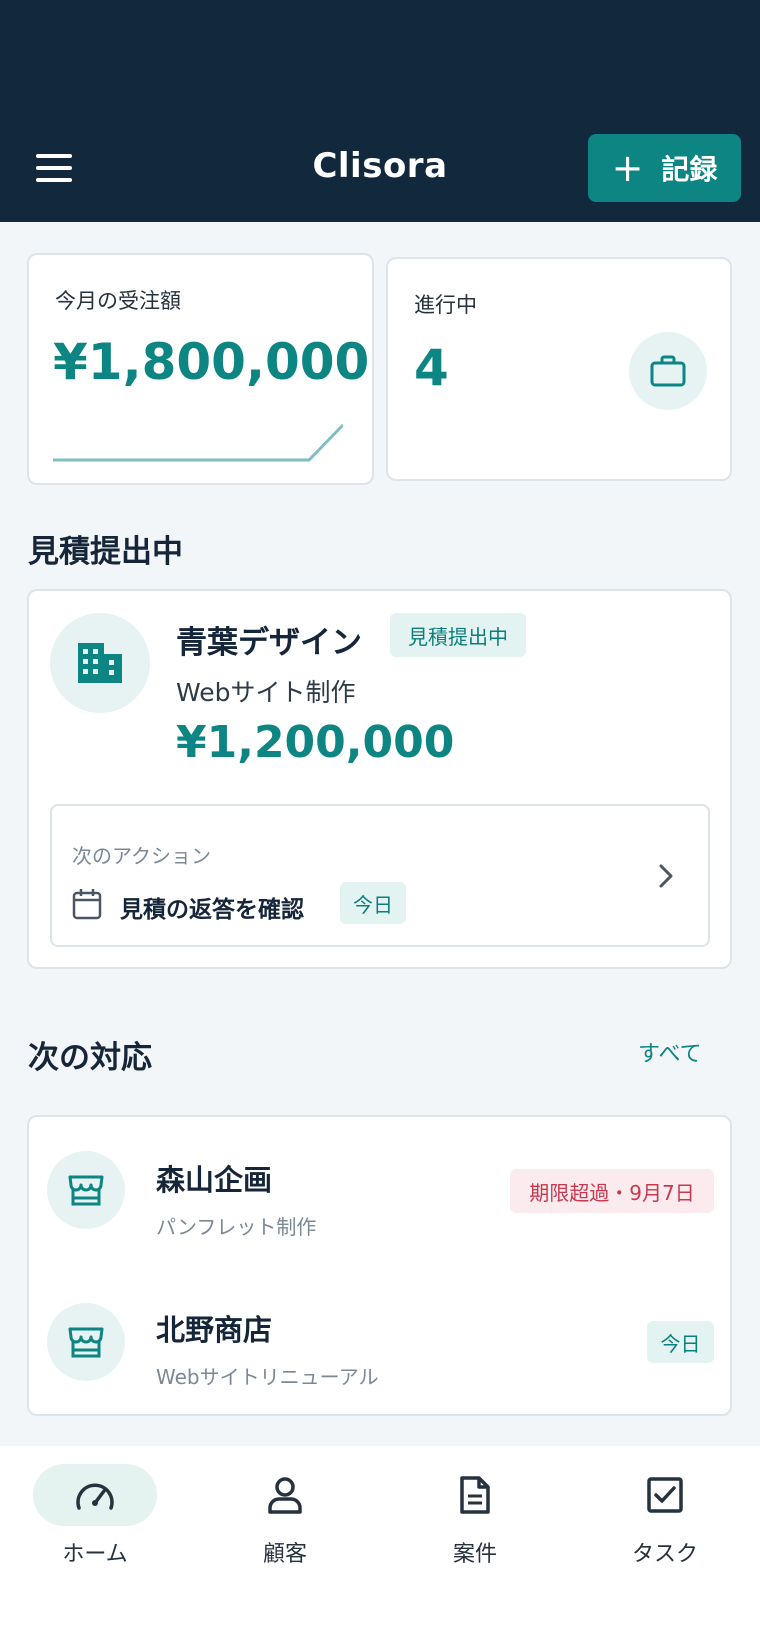  I want to click on overdue-badge: 期限超過・9月7日, so click(612, 1191).